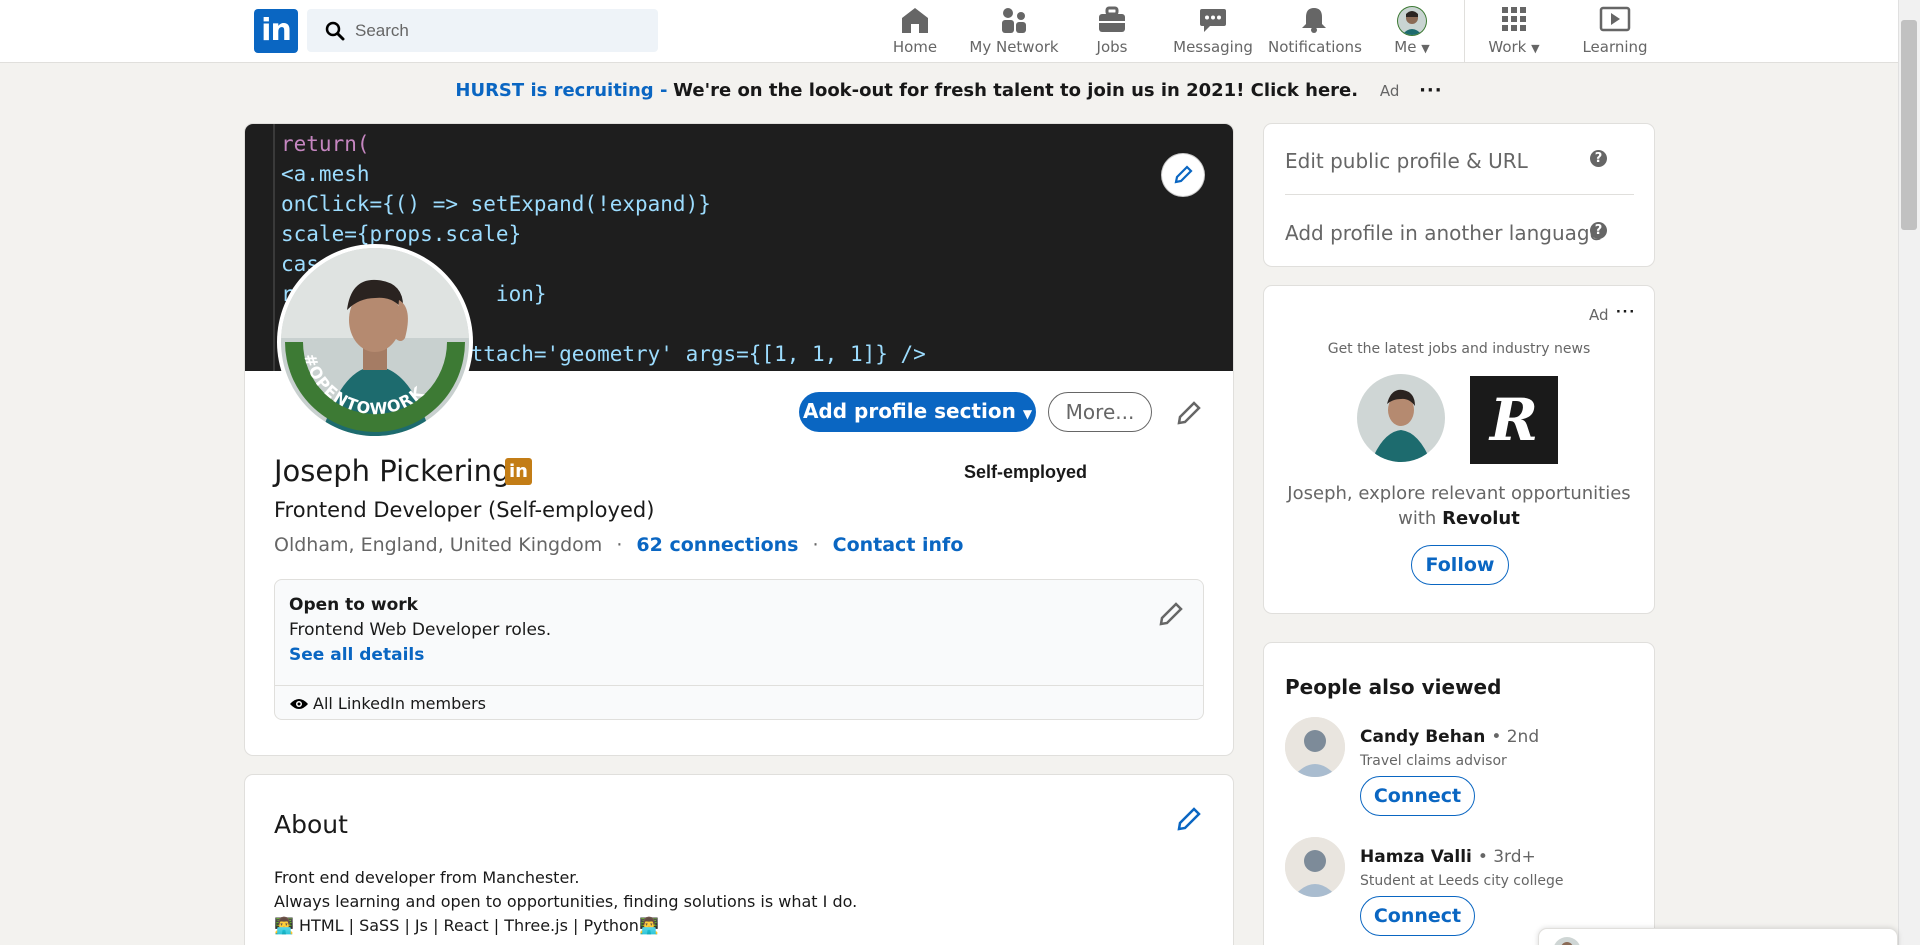 This screenshot has width=1920, height=945. I want to click on ad-message-line2: with Revolut, so click(1459, 518).